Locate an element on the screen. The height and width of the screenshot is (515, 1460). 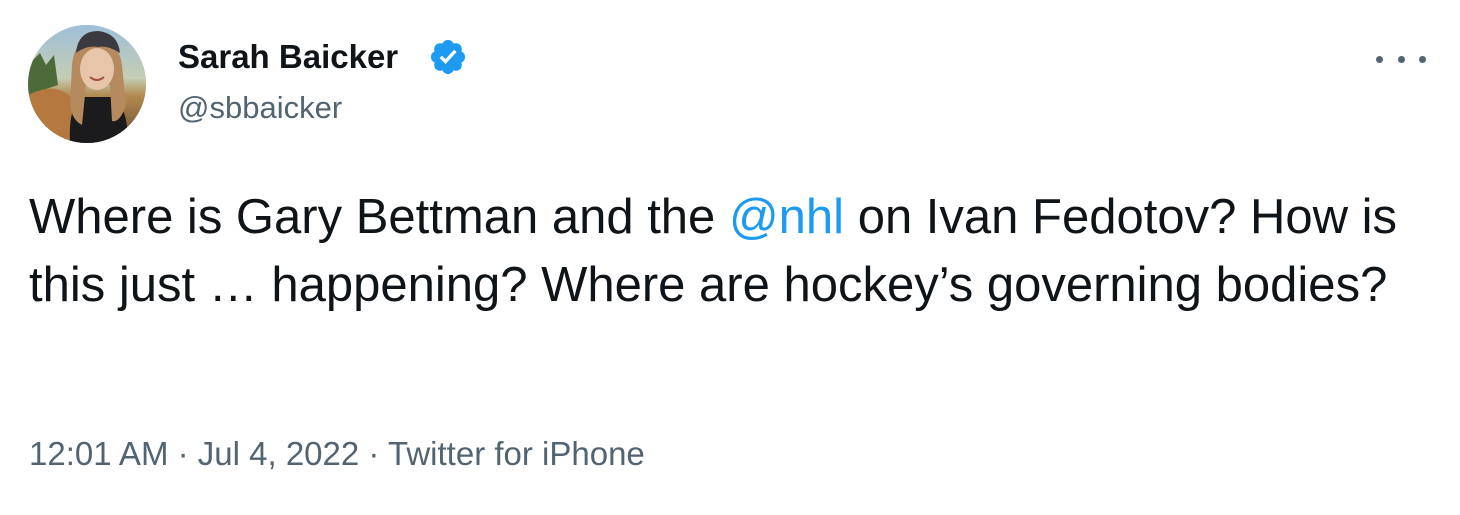
more-options-icon is located at coordinates (1401, 59).